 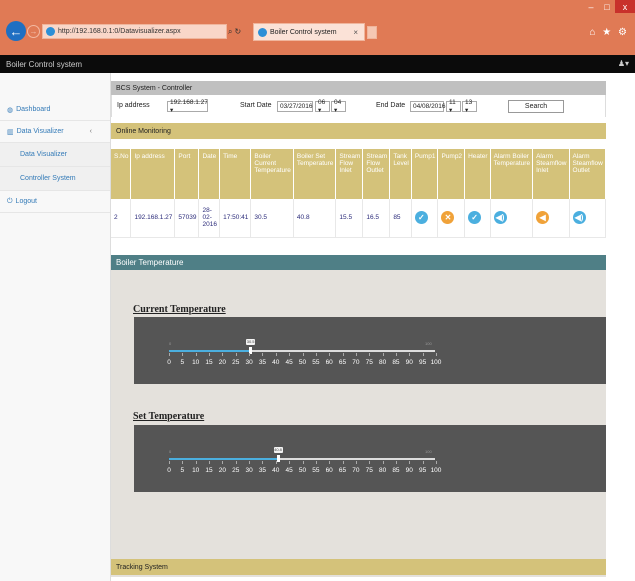 What do you see at coordinates (451, 174) in the screenshot?
I see `column-header: Pump2` at bounding box center [451, 174].